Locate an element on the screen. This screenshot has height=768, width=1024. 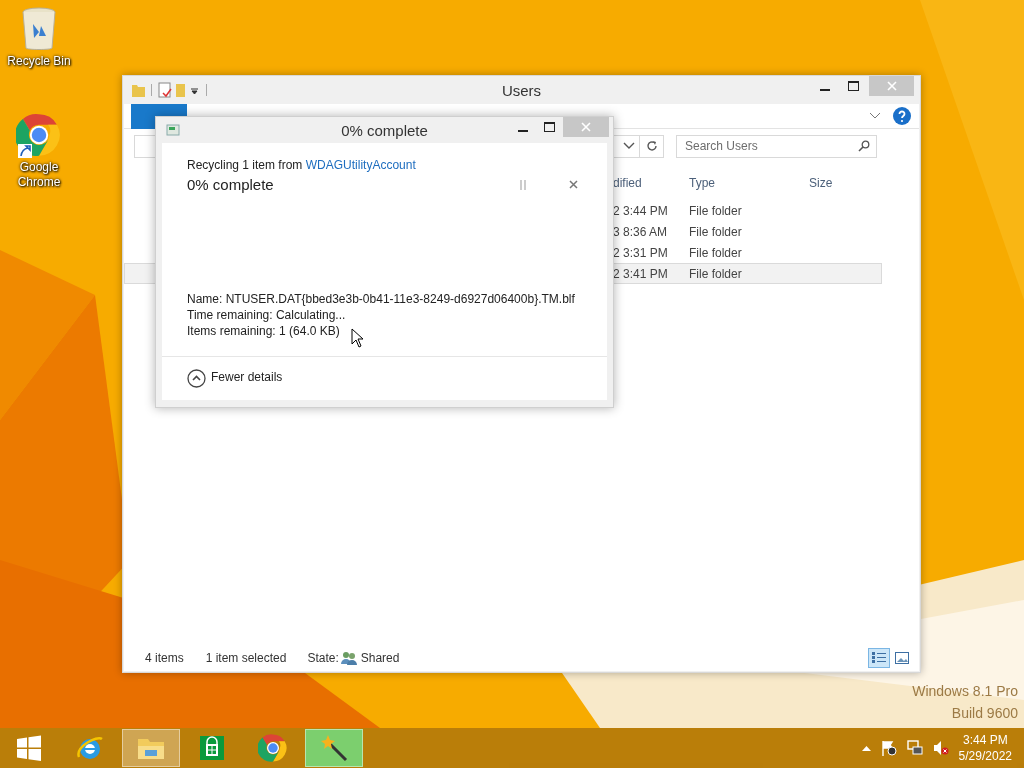
recycle-progress-icon is located at coordinates (174, 130).